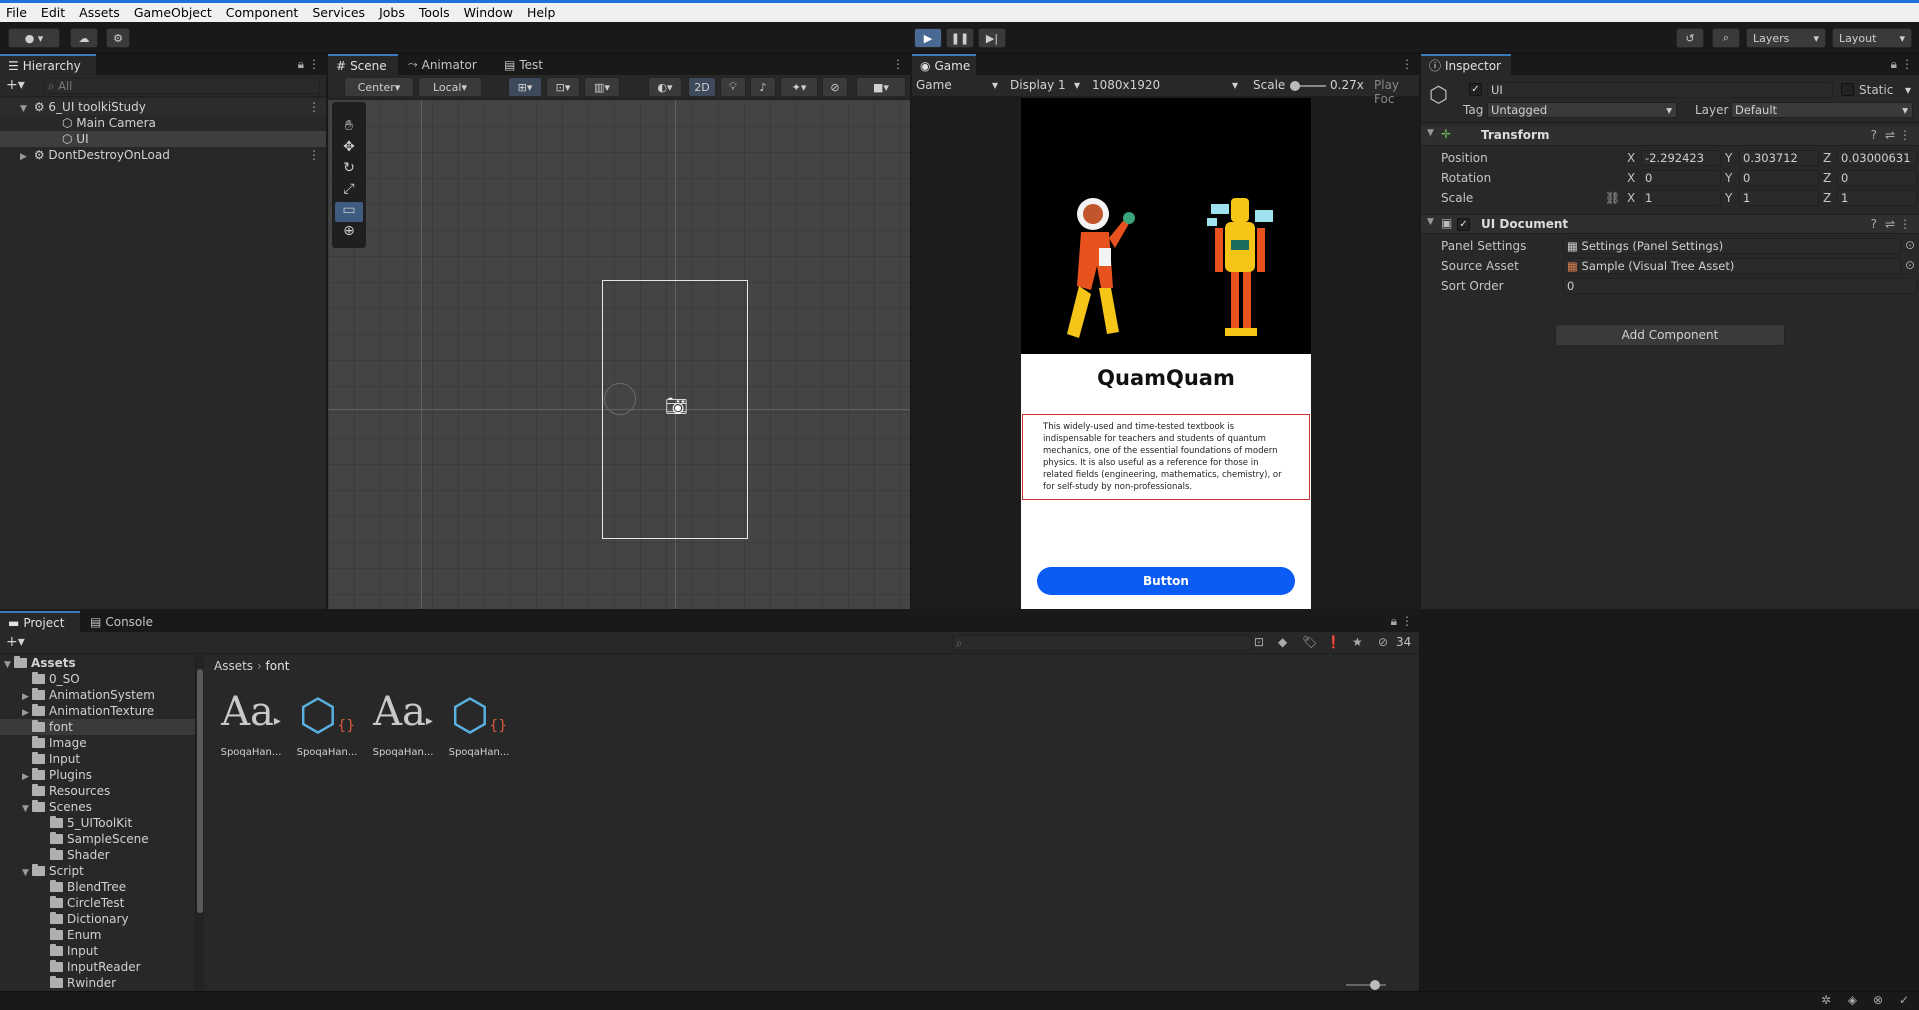 The width and height of the screenshot is (1919, 1010). I want to click on hand-tool-icon: ✋︎, so click(349, 128).